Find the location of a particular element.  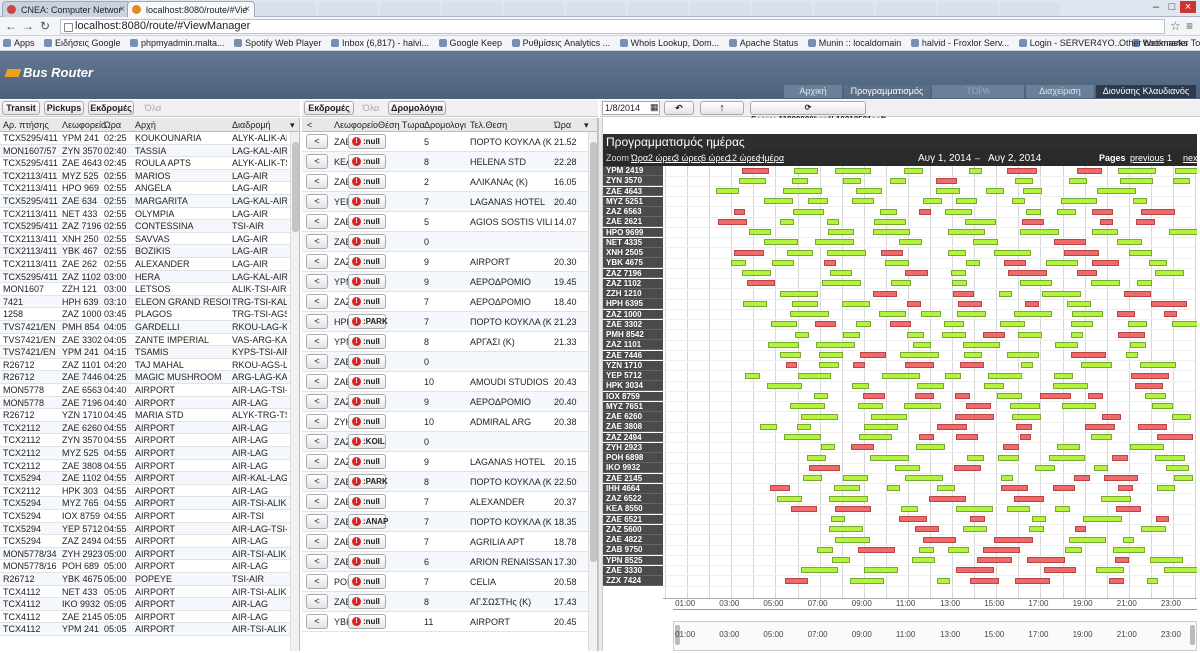

browser-tab-cnea: CNEA: Computer Networ × is located at coordinates (66, 9).